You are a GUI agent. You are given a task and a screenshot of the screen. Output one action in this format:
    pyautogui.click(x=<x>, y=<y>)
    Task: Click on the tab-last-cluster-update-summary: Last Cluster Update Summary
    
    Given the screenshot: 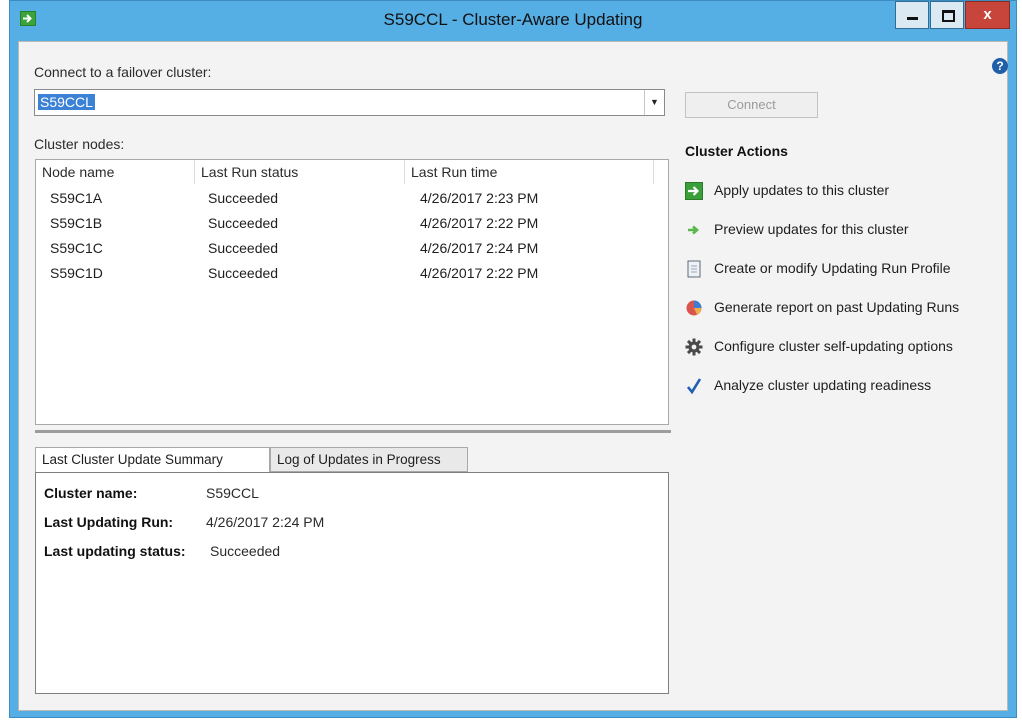 What is the action you would take?
    pyautogui.click(x=152, y=460)
    